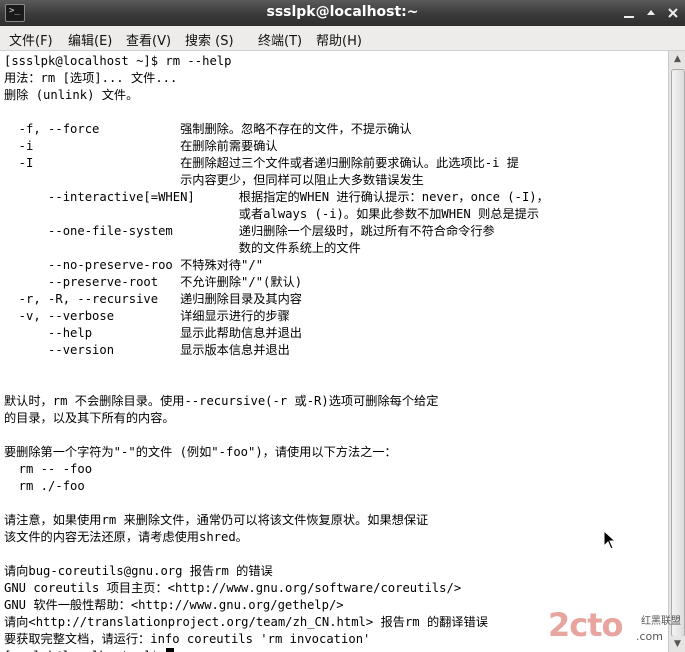  What do you see at coordinates (147, 350) in the screenshot?
I see `terminal-line: --version 显示版本信息并退出` at bounding box center [147, 350].